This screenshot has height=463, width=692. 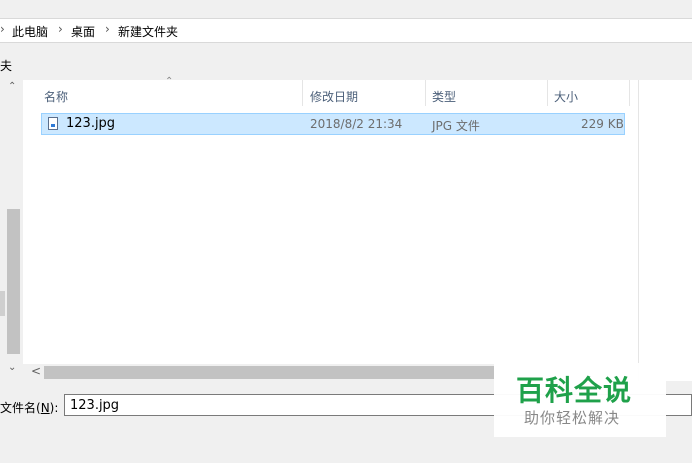 I want to click on sort-ascending-icon: ⌃, so click(x=169, y=81).